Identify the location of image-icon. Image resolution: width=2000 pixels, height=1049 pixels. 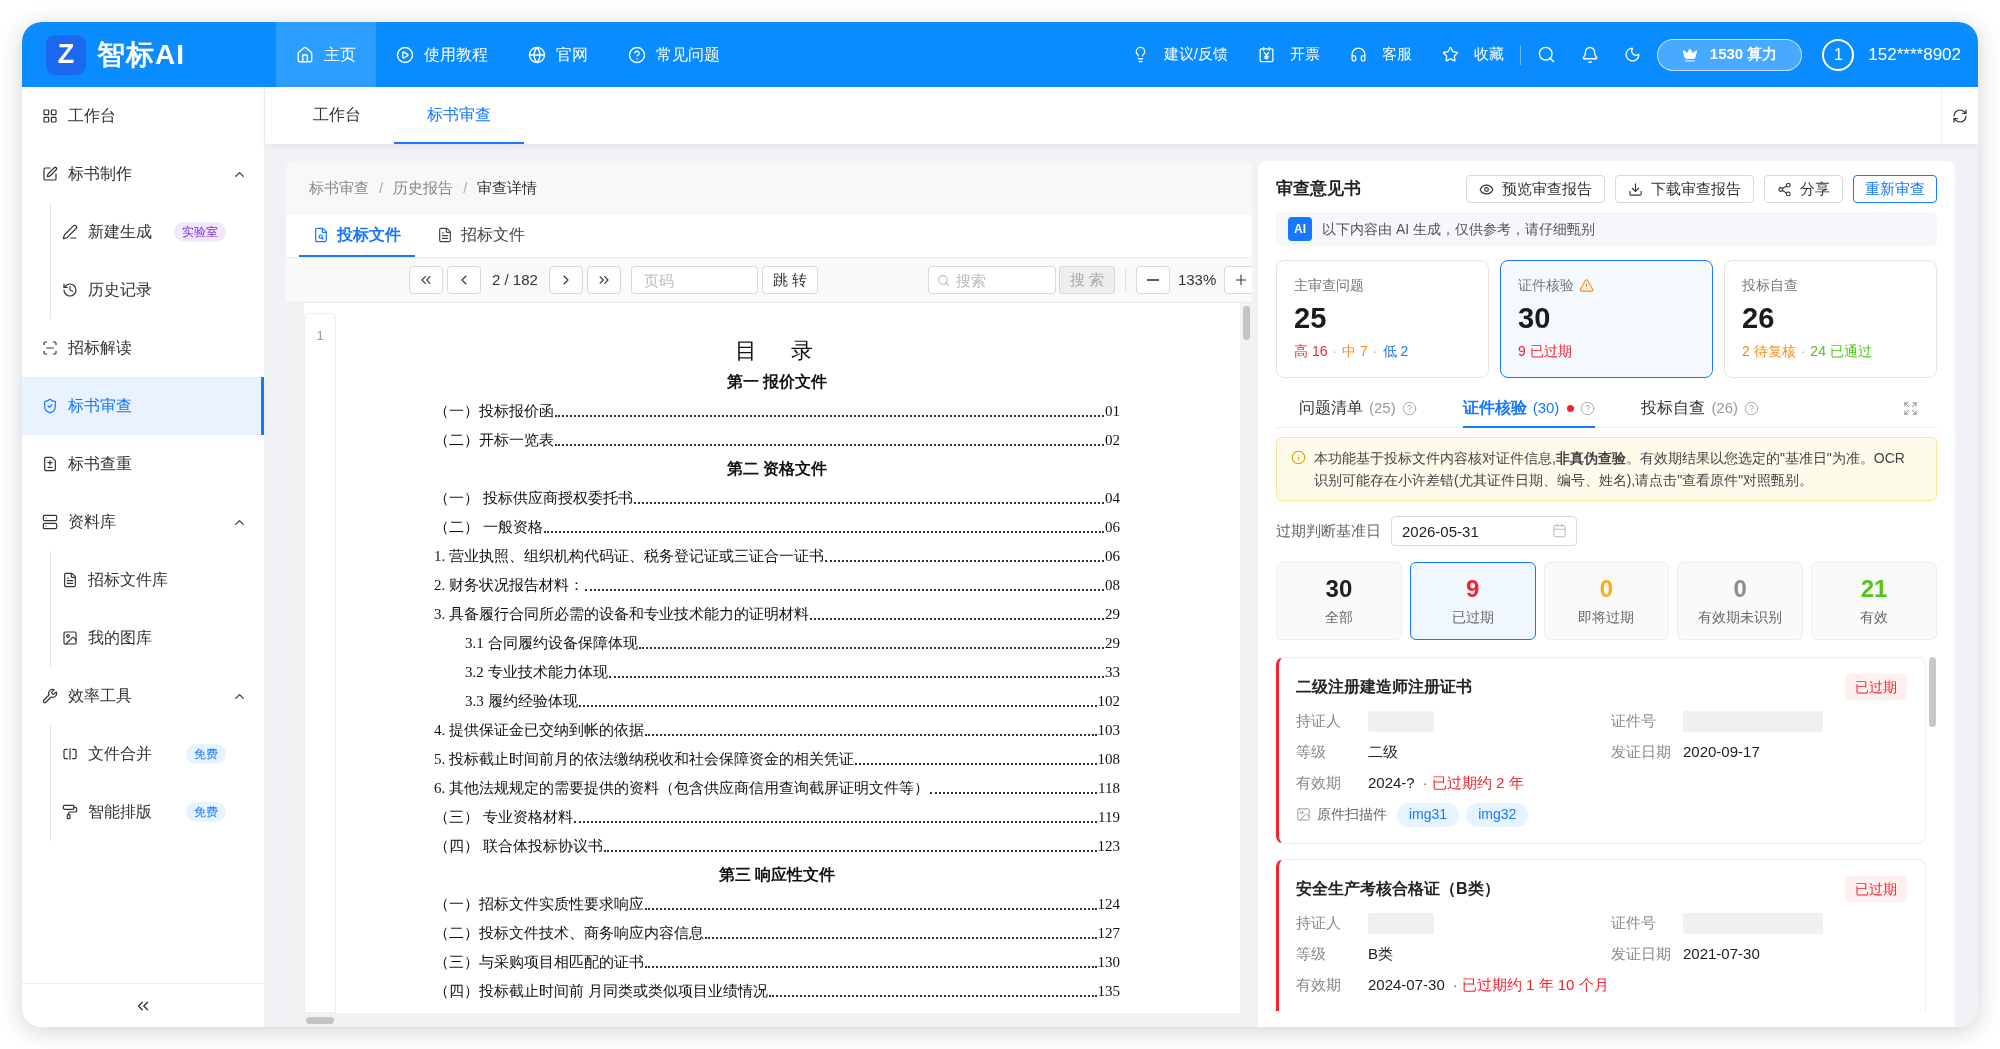
(70, 638).